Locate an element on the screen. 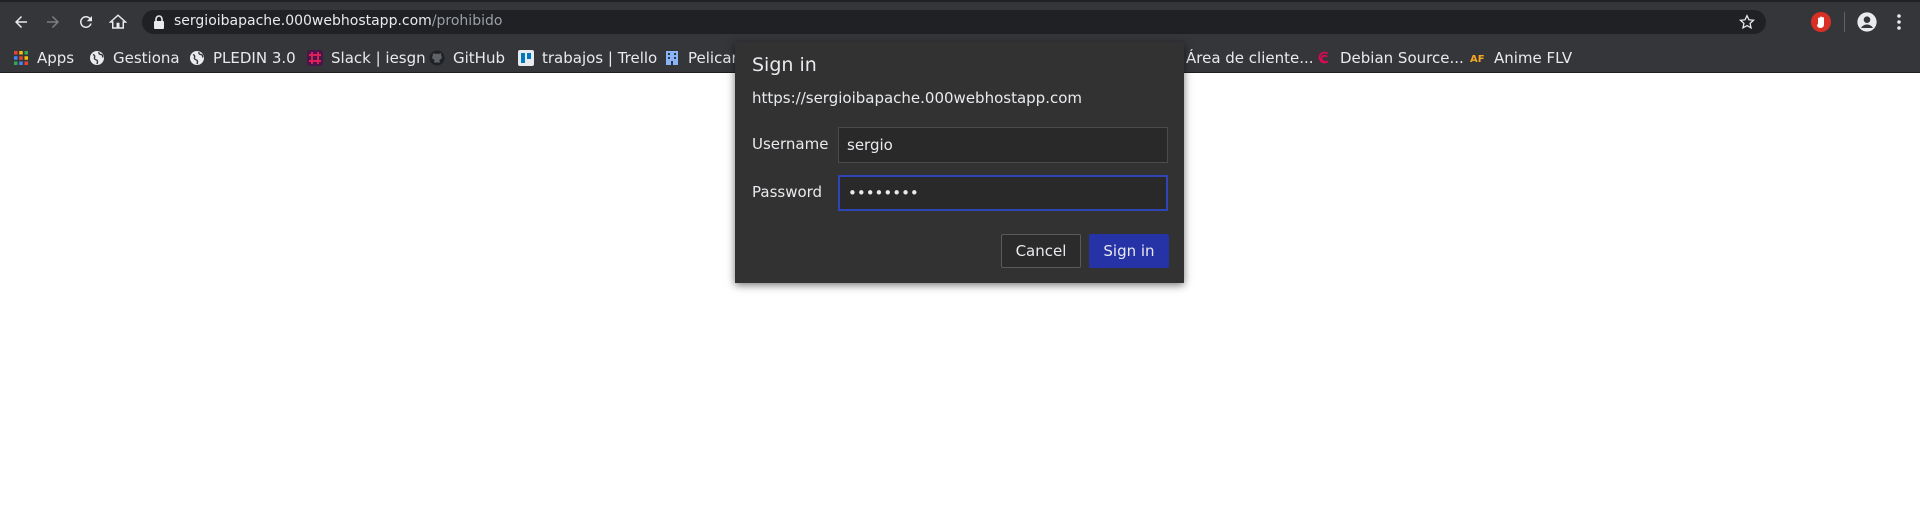  debian-icon is located at coordinates (1324, 58).